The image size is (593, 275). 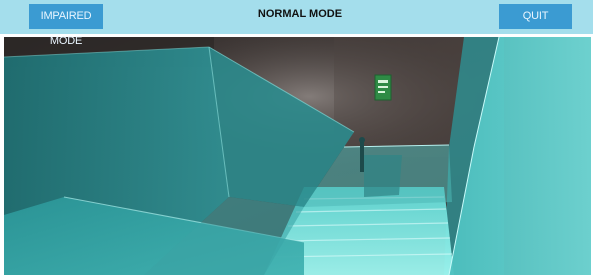 What do you see at coordinates (66, 25) in the screenshot?
I see `impaired-mode-button: IMPAIRED MODE` at bounding box center [66, 25].